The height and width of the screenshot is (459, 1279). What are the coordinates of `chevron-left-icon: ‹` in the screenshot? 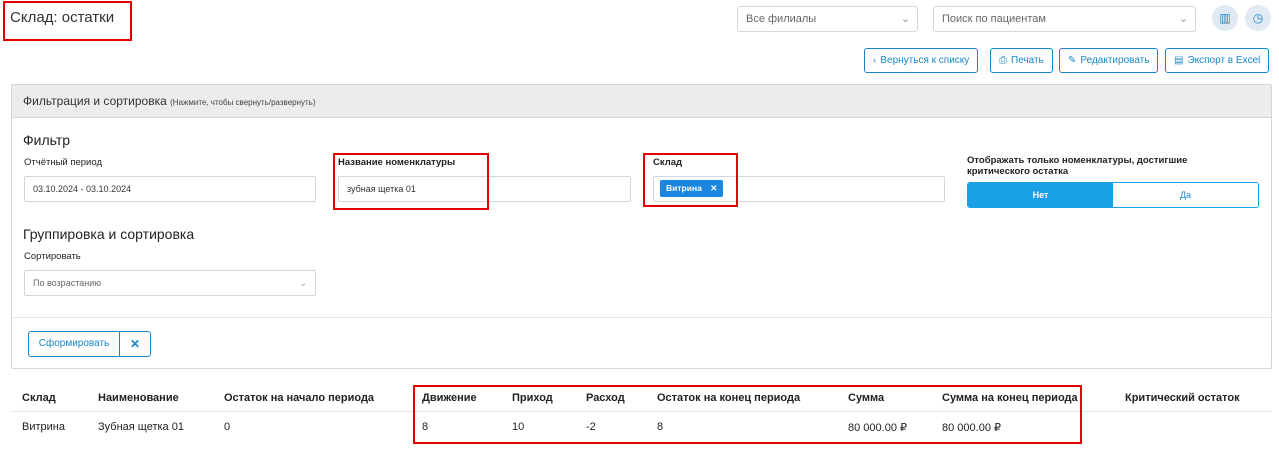 It's located at (875, 60).